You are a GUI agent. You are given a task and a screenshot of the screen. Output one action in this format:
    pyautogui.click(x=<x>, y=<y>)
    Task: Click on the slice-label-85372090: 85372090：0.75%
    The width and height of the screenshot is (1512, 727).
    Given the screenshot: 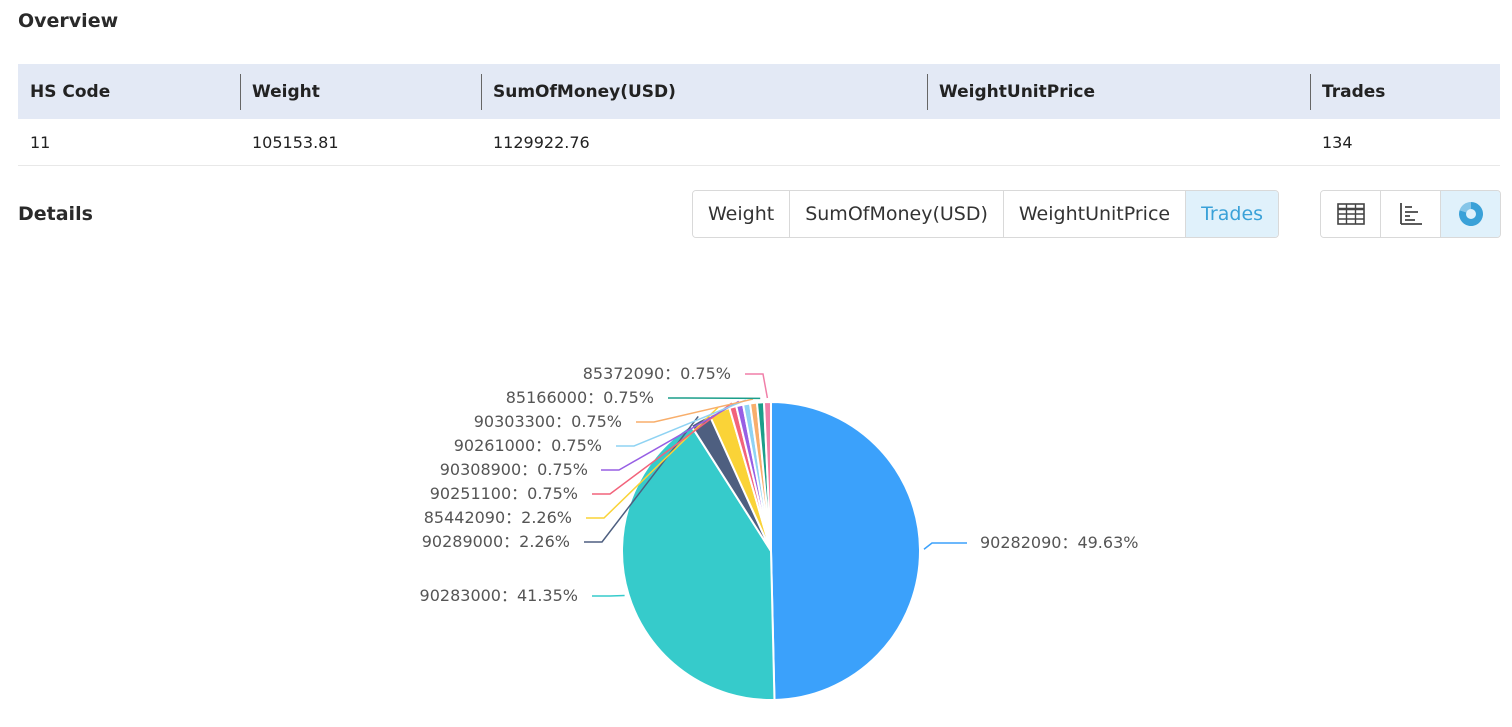 What is the action you would take?
    pyautogui.click(x=657, y=373)
    